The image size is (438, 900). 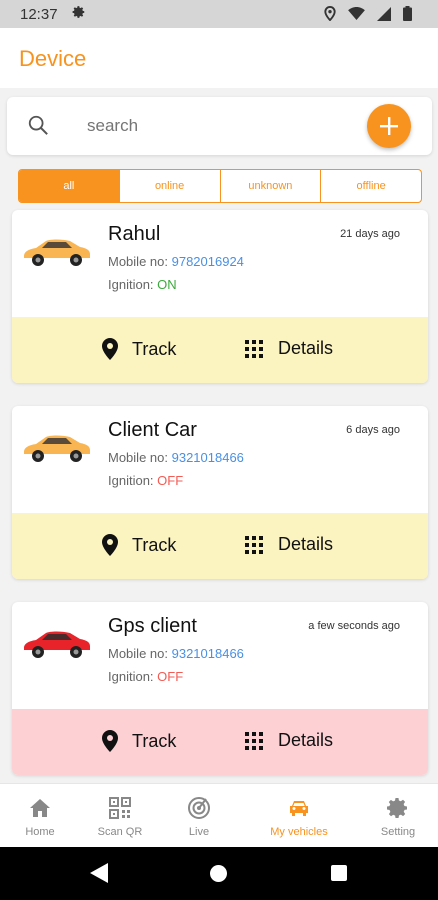 I want to click on bottom-nav: Home Scan QR Live My vehicles Setting, so click(x=219, y=815).